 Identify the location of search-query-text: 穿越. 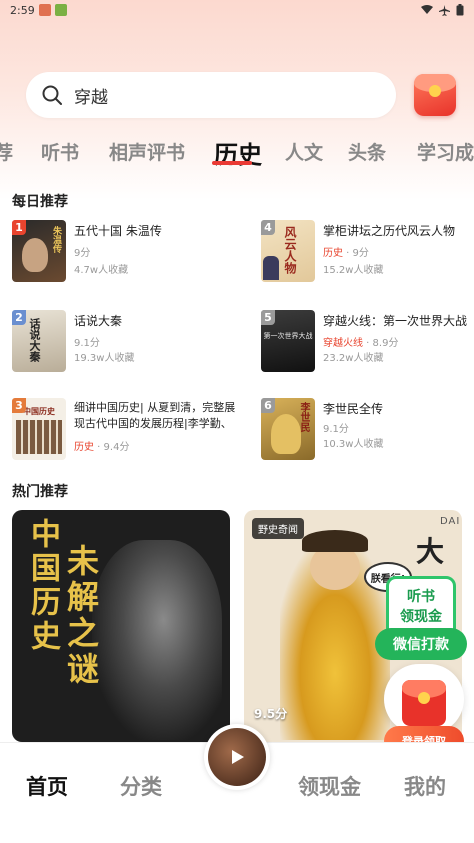
(91, 97).